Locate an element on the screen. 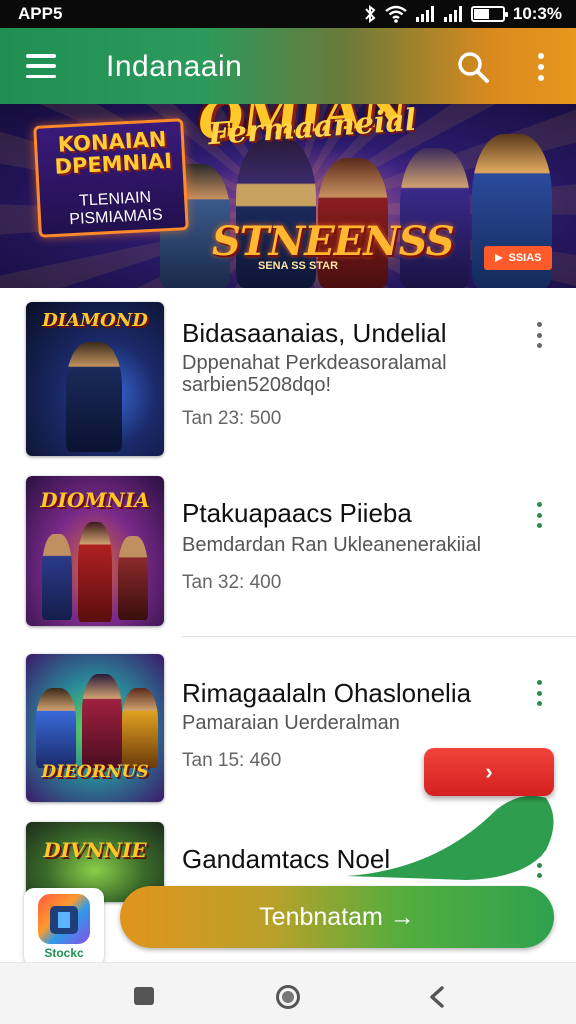  store-app-card: Stockc is located at coordinates (64, 927).